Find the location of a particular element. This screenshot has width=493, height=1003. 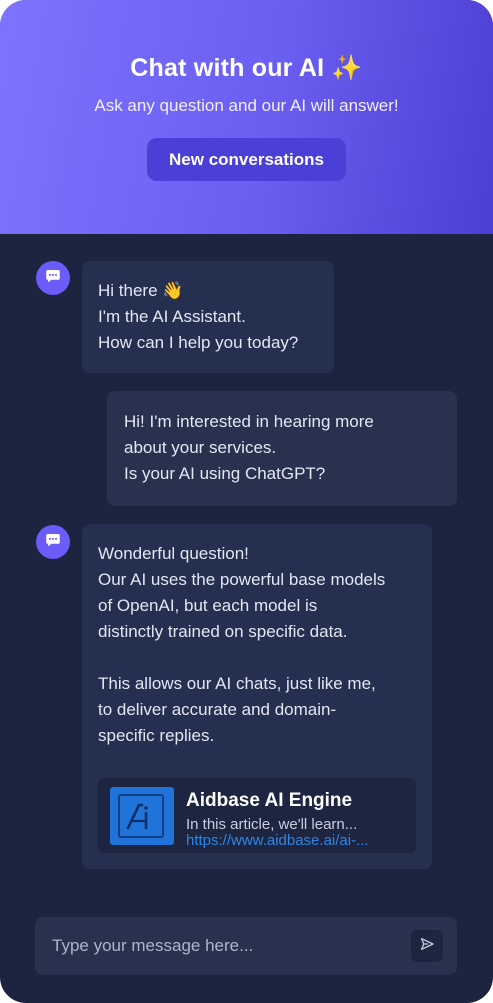

message-line: distinctly trained on specific data. is located at coordinates (223, 631).